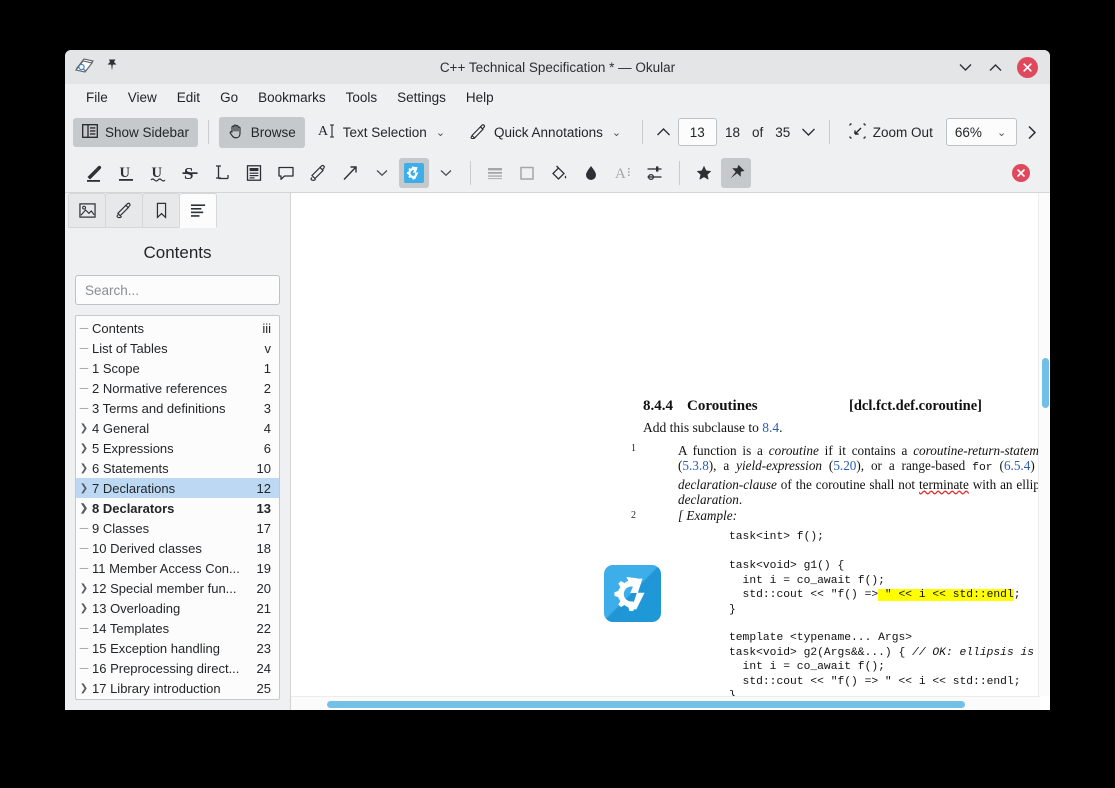 The width and height of the screenshot is (1115, 788). Describe the element at coordinates (350, 173) in the screenshot. I see `arrow-tool` at that location.